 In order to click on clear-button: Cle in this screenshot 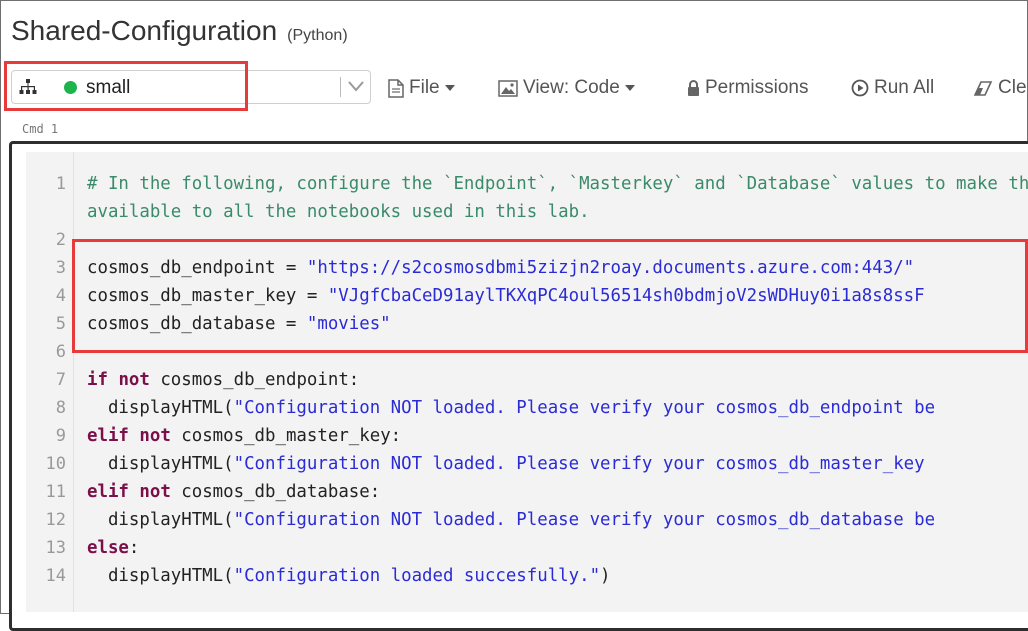, I will do `click(1000, 88)`.